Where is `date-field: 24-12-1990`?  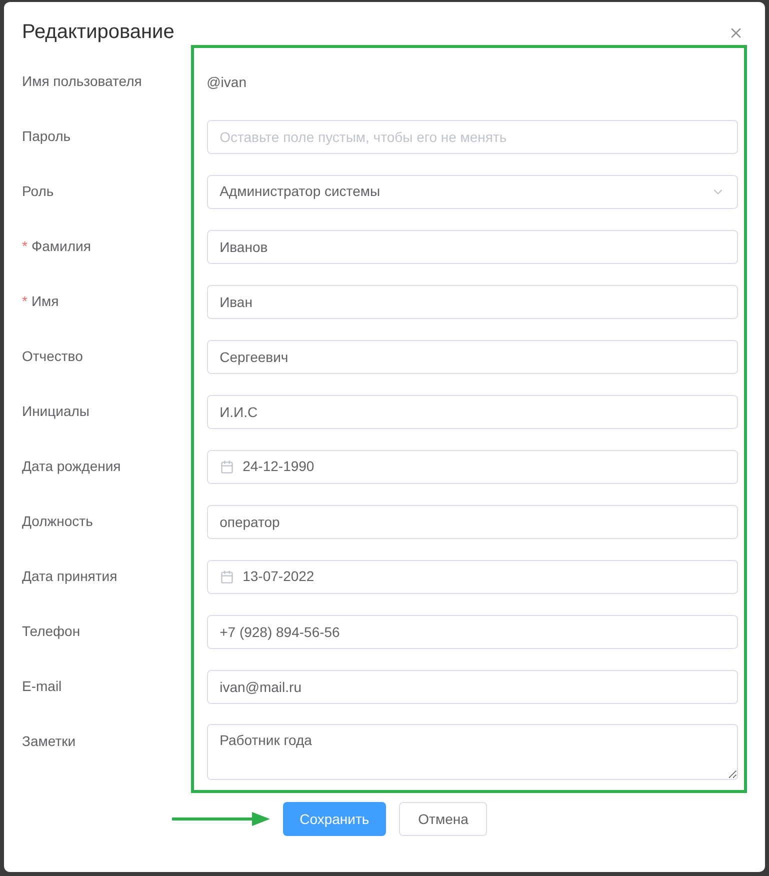 date-field: 24-12-1990 is located at coordinates (472, 467).